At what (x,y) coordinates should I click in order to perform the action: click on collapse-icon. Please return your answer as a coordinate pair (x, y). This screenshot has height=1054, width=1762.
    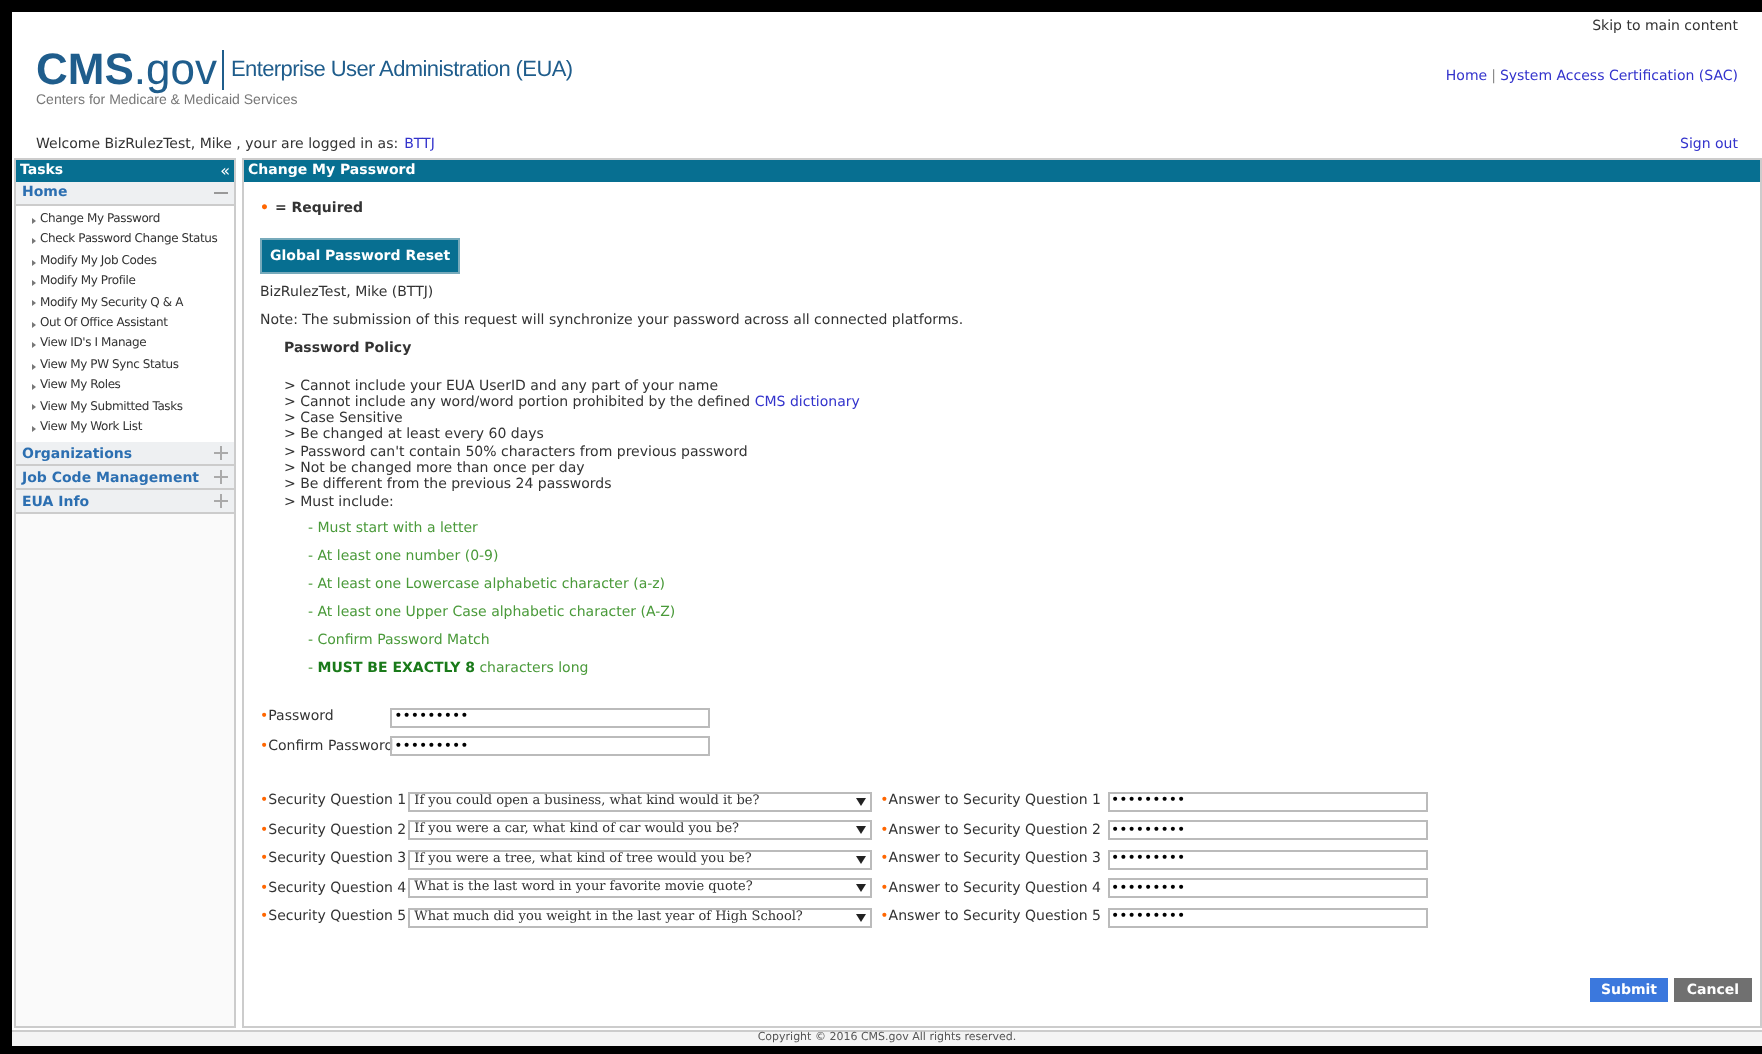
    Looking at the image, I should click on (221, 193).